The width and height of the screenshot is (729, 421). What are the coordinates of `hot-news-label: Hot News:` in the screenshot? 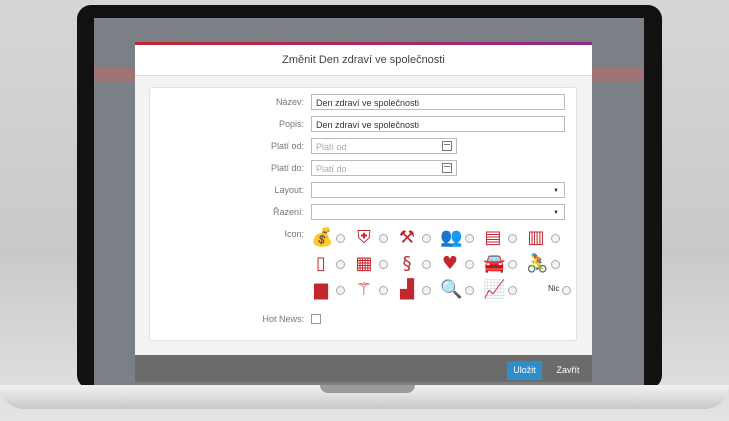 It's located at (283, 319).